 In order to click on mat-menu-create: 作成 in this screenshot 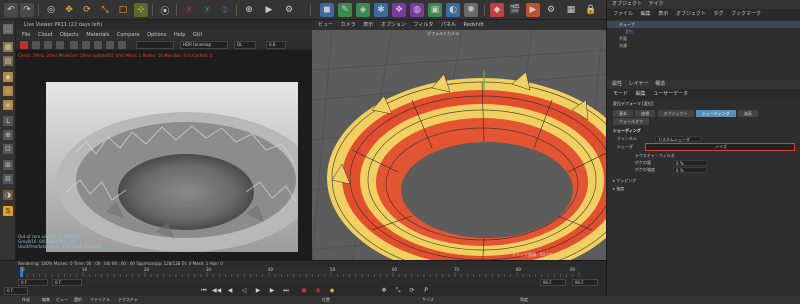, I will do `click(26, 300)`.